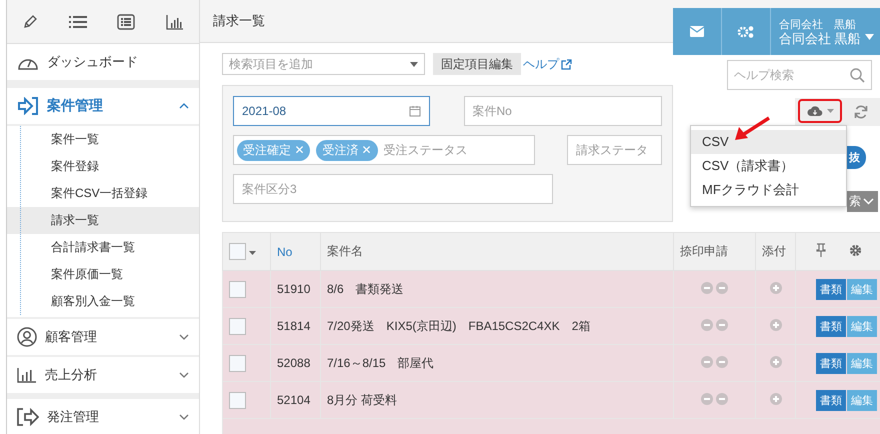 This screenshot has width=880, height=434. What do you see at coordinates (856, 157) in the screenshot?
I see `covered-button: 抜` at bounding box center [856, 157].